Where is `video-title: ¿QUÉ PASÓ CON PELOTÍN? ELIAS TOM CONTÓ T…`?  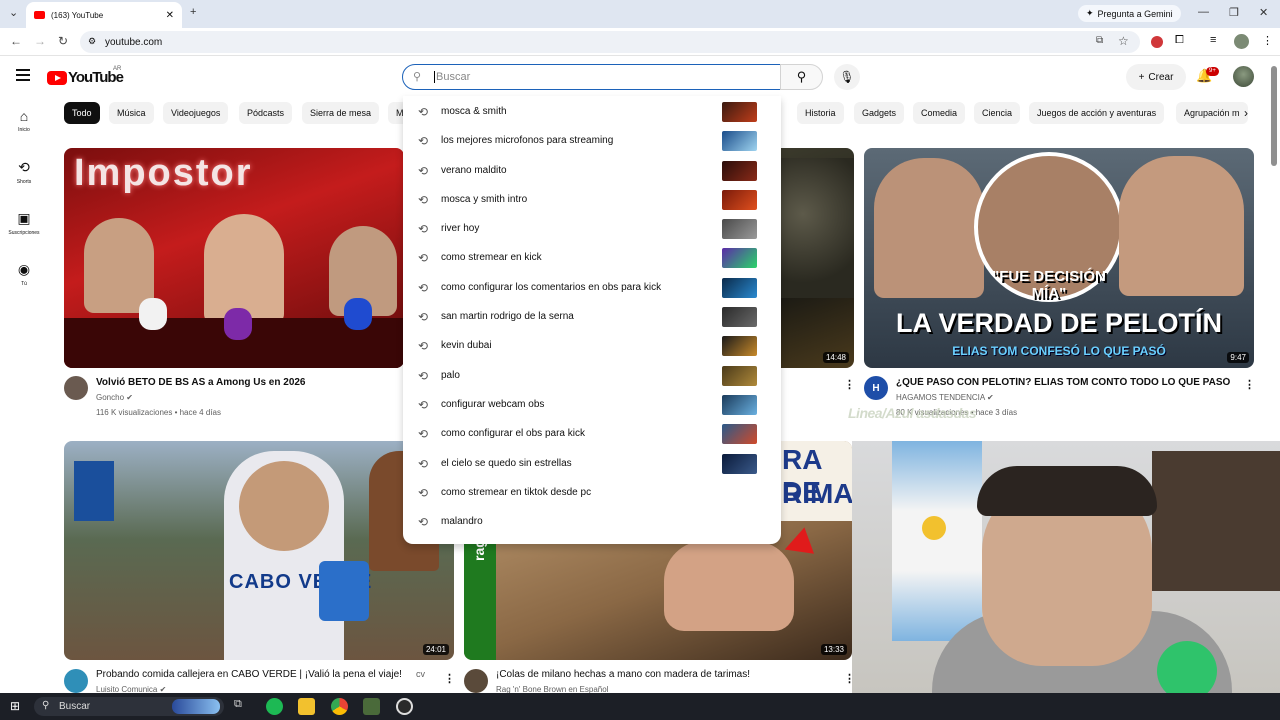
video-title: ¿QUÉ PASÓ CON PELOTÍN? ELIAS TOM CONTÓ T… is located at coordinates (1063, 382).